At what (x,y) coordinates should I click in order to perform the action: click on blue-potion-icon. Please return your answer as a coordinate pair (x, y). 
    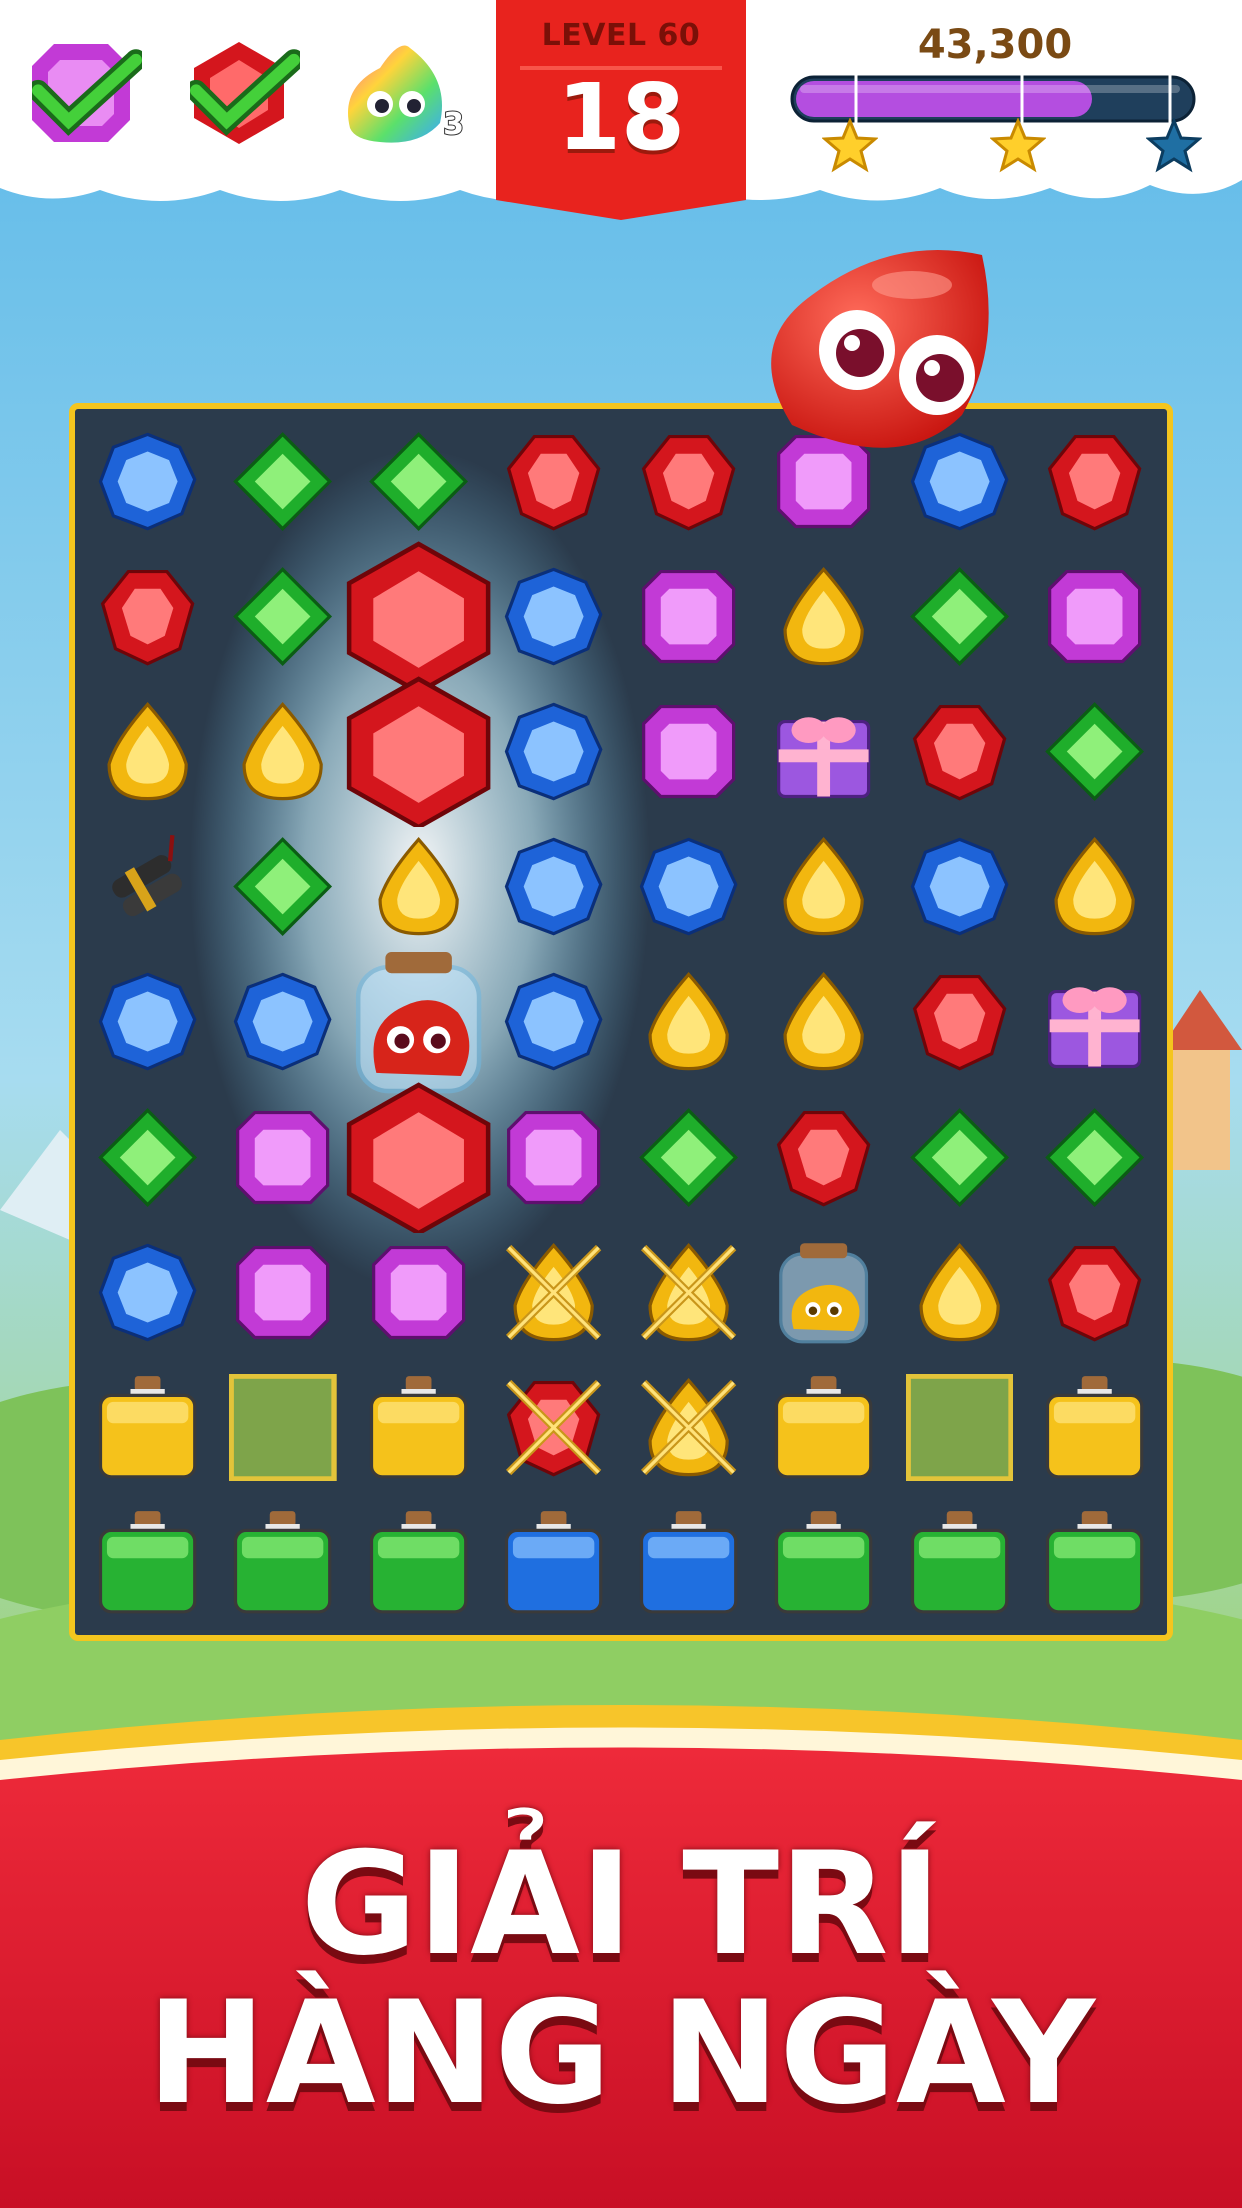
    Looking at the image, I should click on (688, 1562).